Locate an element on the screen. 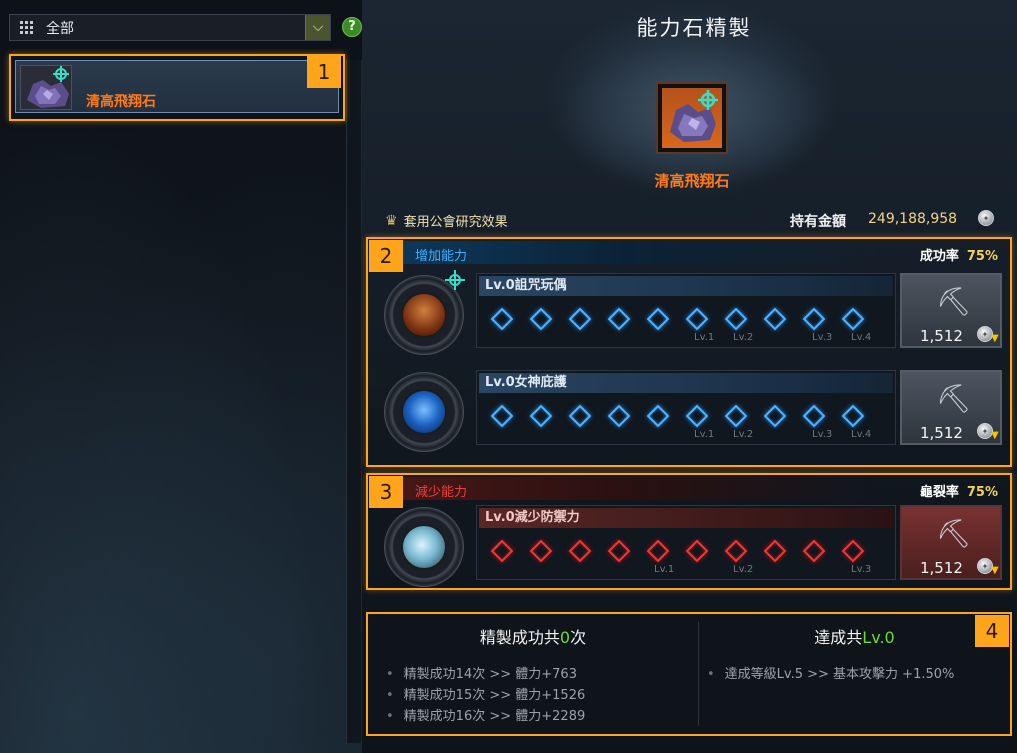 This screenshot has width=1017, height=753. callout-badge-4: 4 is located at coordinates (992, 631).